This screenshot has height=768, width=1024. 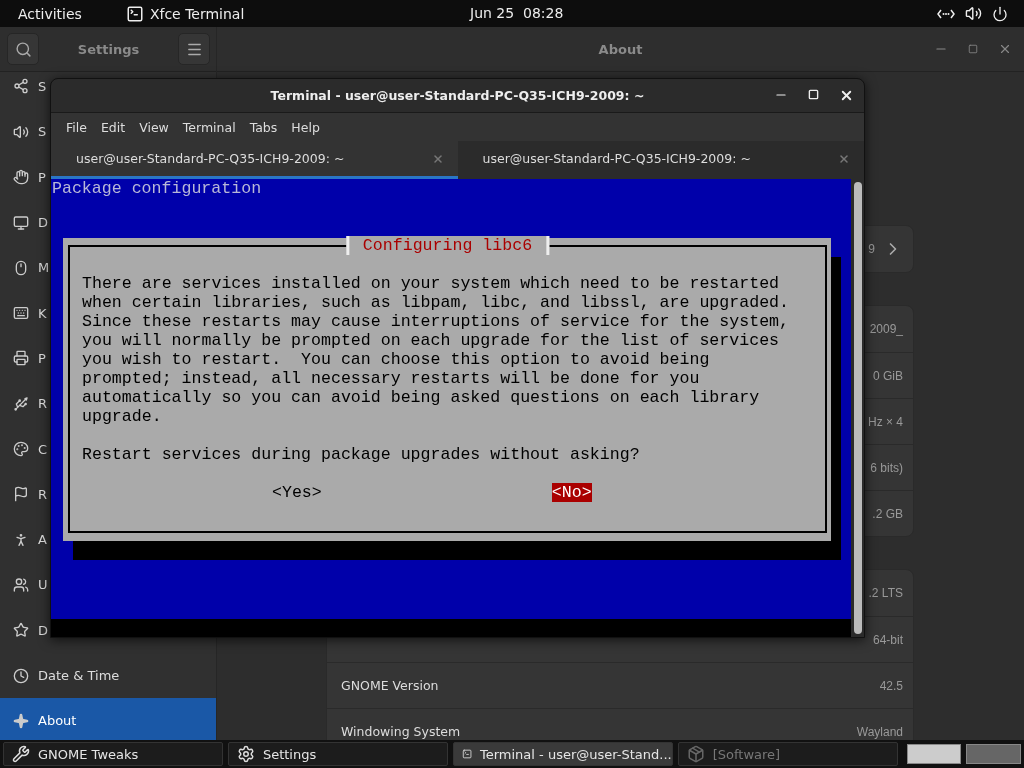 I want to click on sidebar-item: U, so click(x=24, y=585).